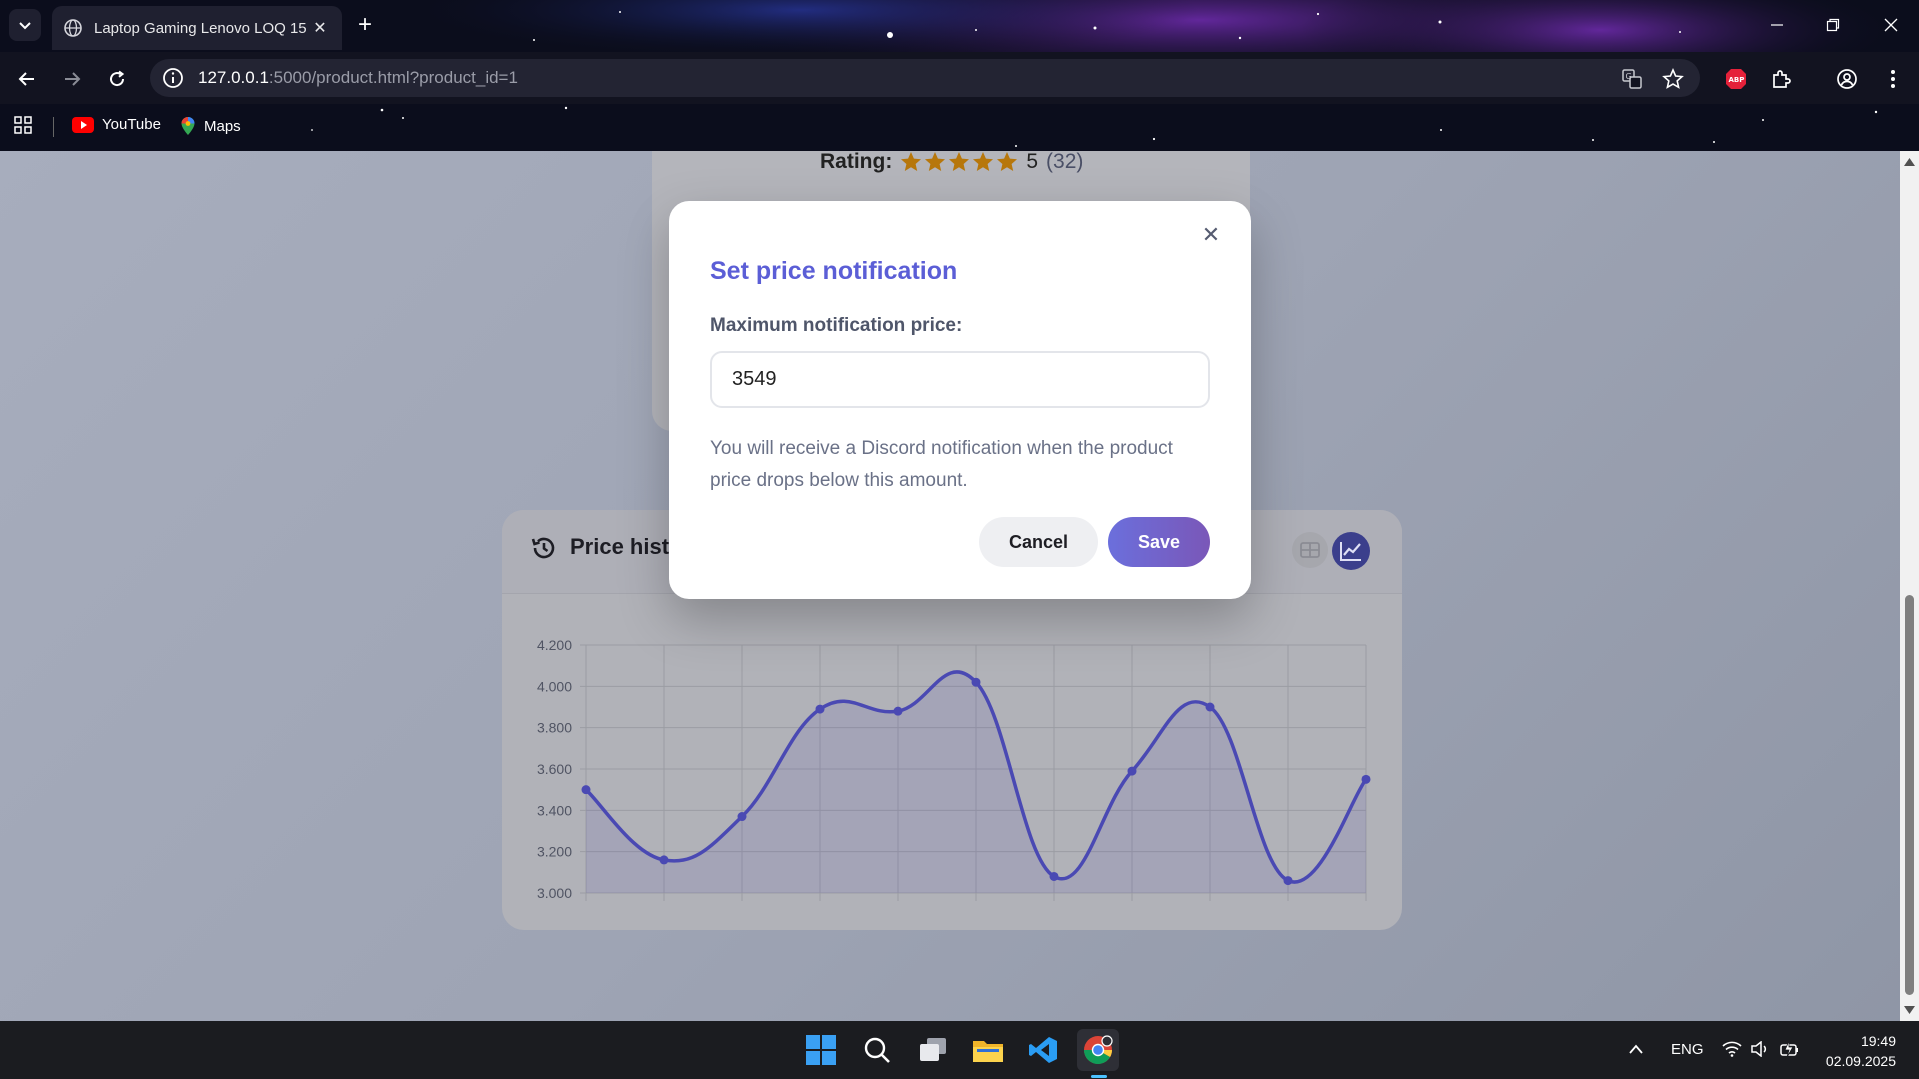  I want to click on globe-icon, so click(73, 28).